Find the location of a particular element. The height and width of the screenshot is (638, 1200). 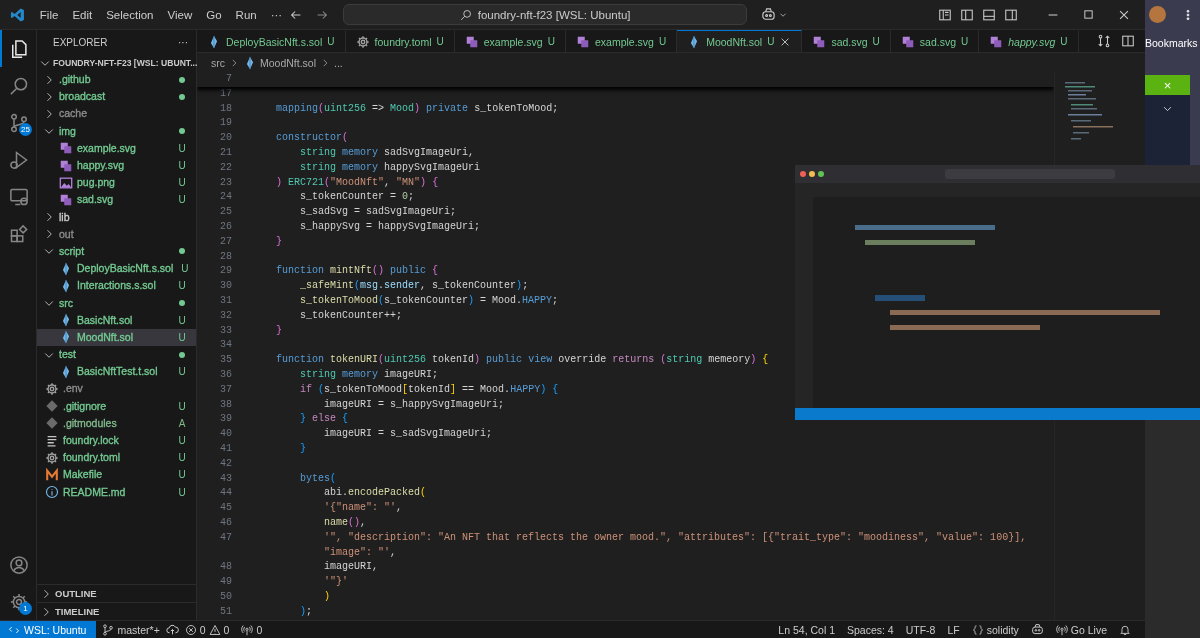

problems-indicator: 0 0 is located at coordinates (207, 629).